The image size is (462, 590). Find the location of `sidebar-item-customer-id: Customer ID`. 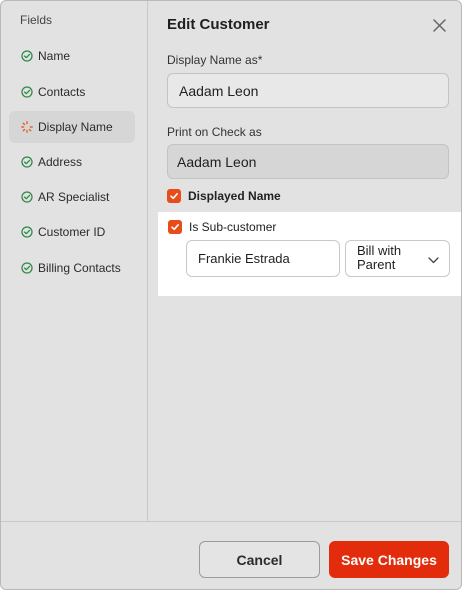

sidebar-item-customer-id: Customer ID is located at coordinates (72, 232).